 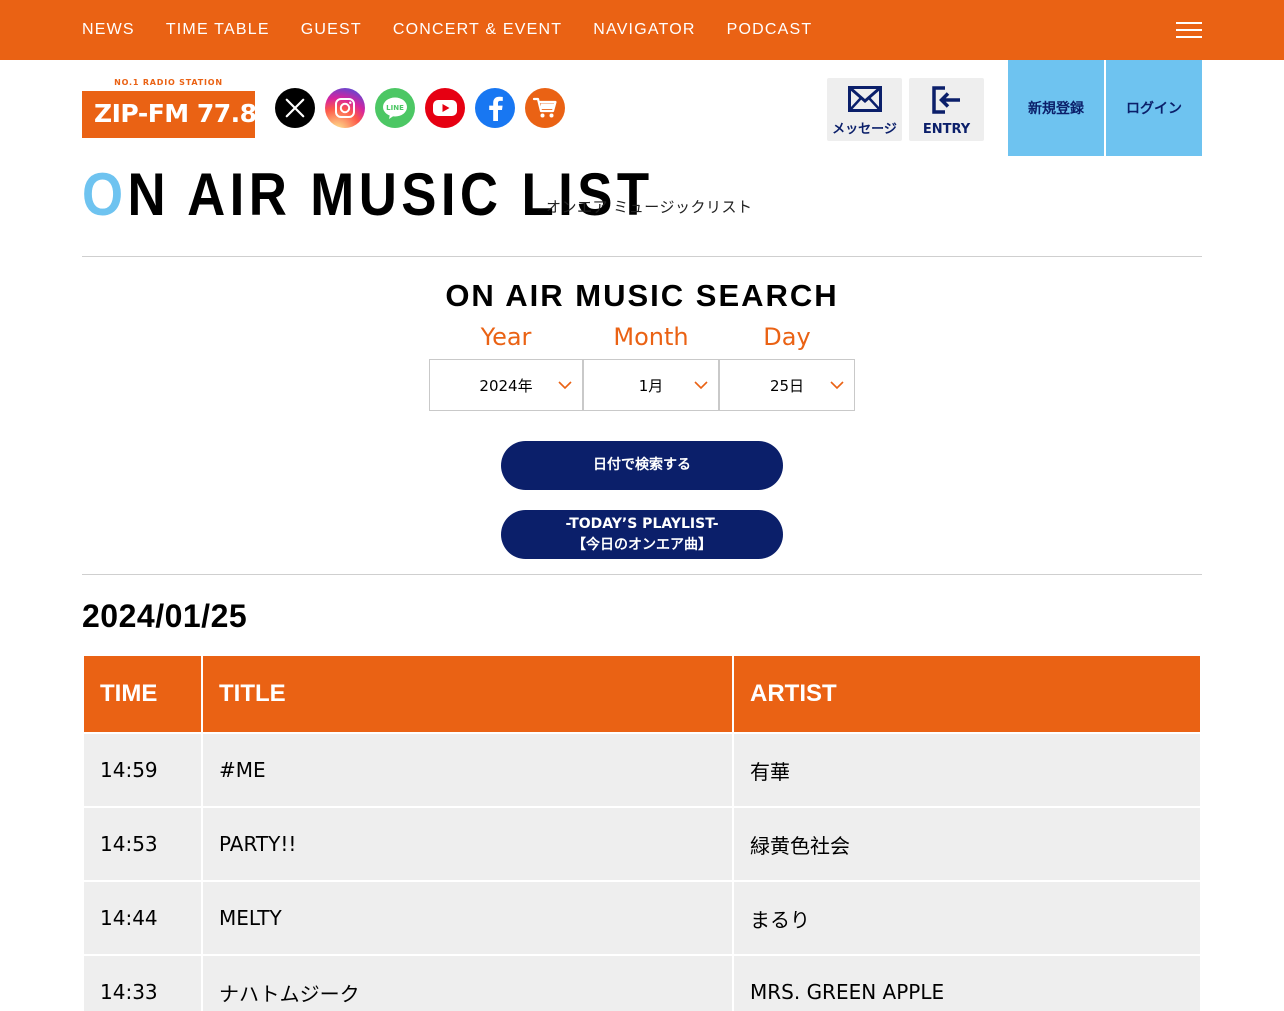 What do you see at coordinates (642, 256) in the screenshot?
I see `divider-top` at bounding box center [642, 256].